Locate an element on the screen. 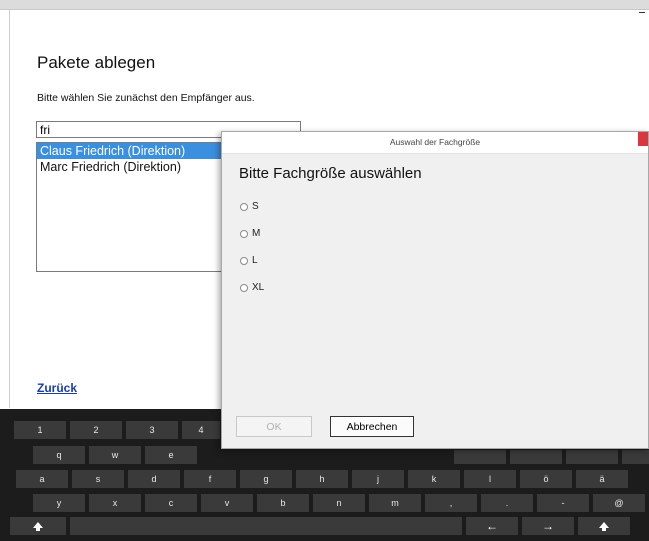  key: h is located at coordinates (322, 479).